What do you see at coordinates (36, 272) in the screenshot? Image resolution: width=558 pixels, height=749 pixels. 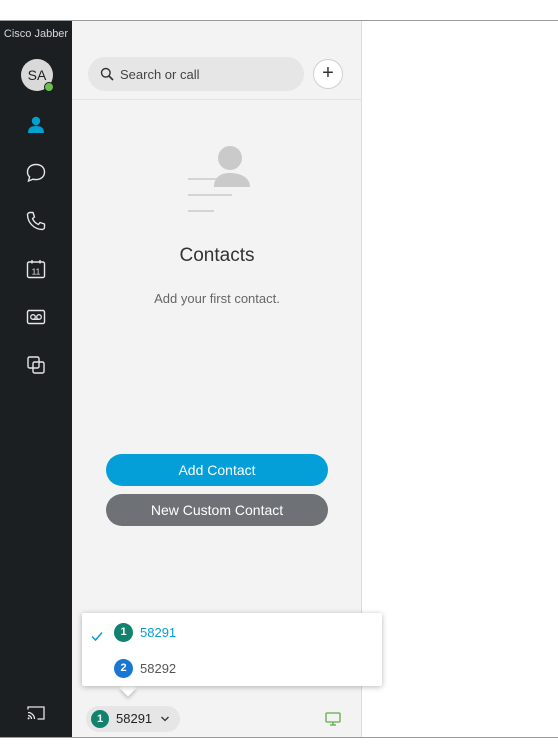 I see `calendar-date-label: 11` at bounding box center [36, 272].